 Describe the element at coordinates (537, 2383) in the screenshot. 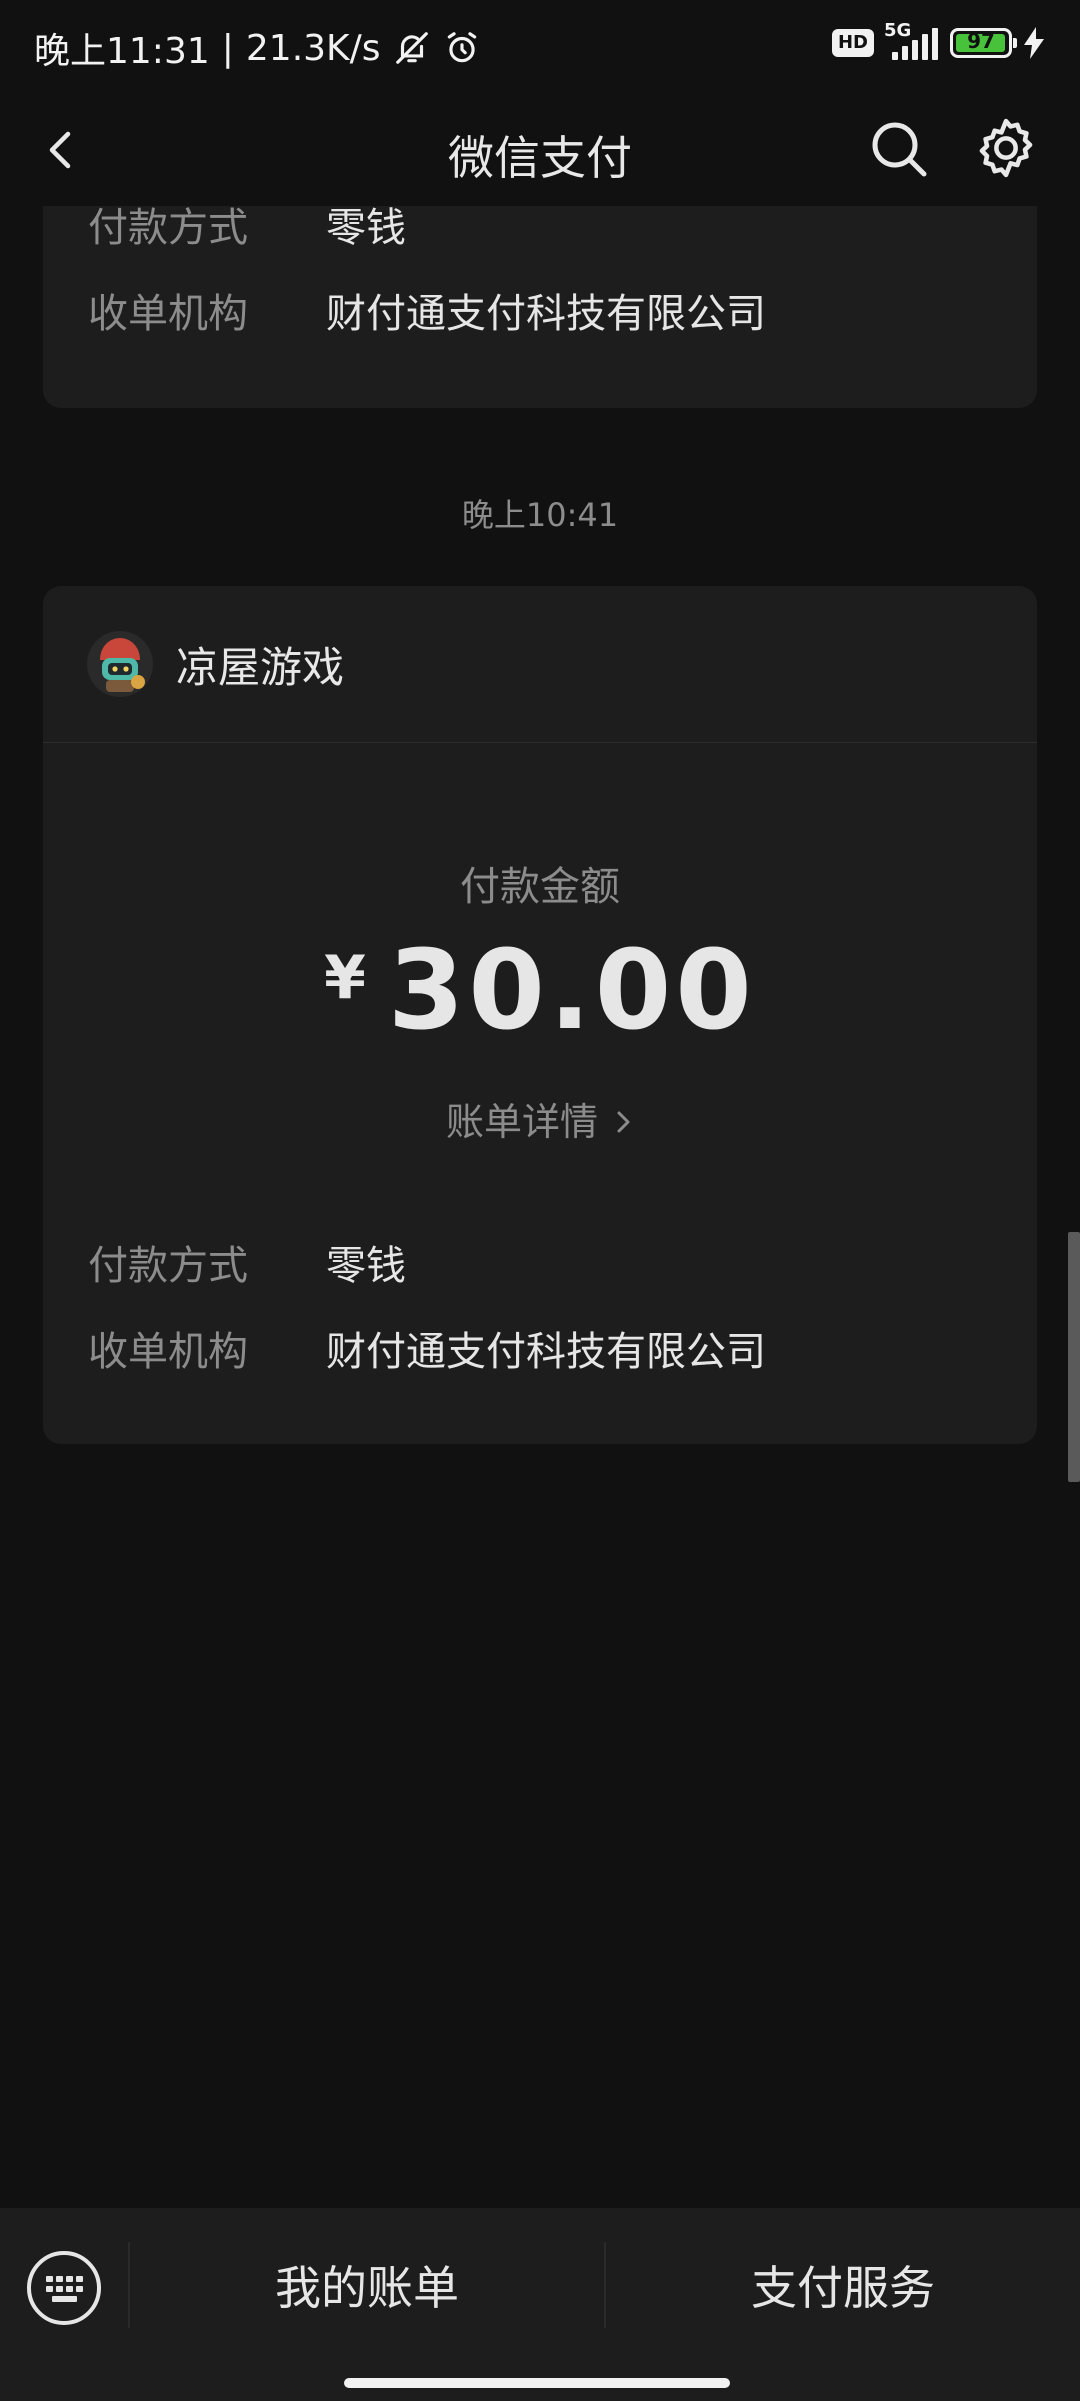

I see `home-indicator` at that location.